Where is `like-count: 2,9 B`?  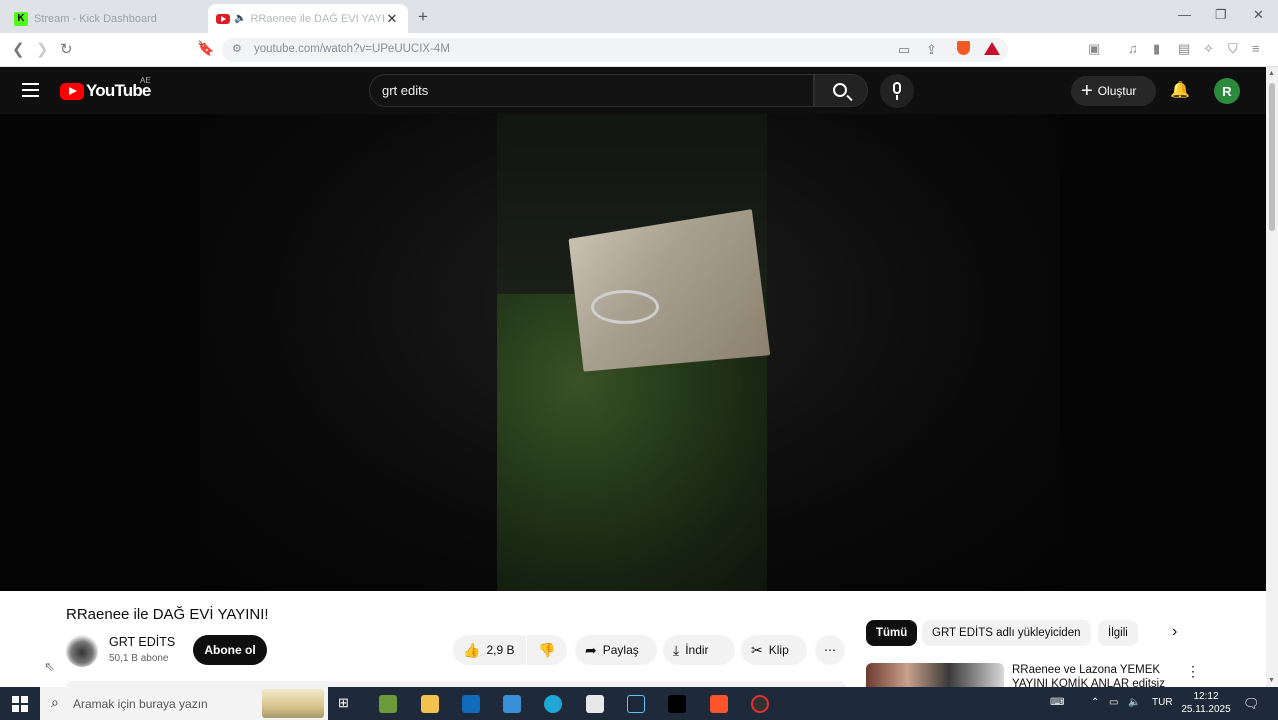
like-count: 2,9 B is located at coordinates (500, 650).